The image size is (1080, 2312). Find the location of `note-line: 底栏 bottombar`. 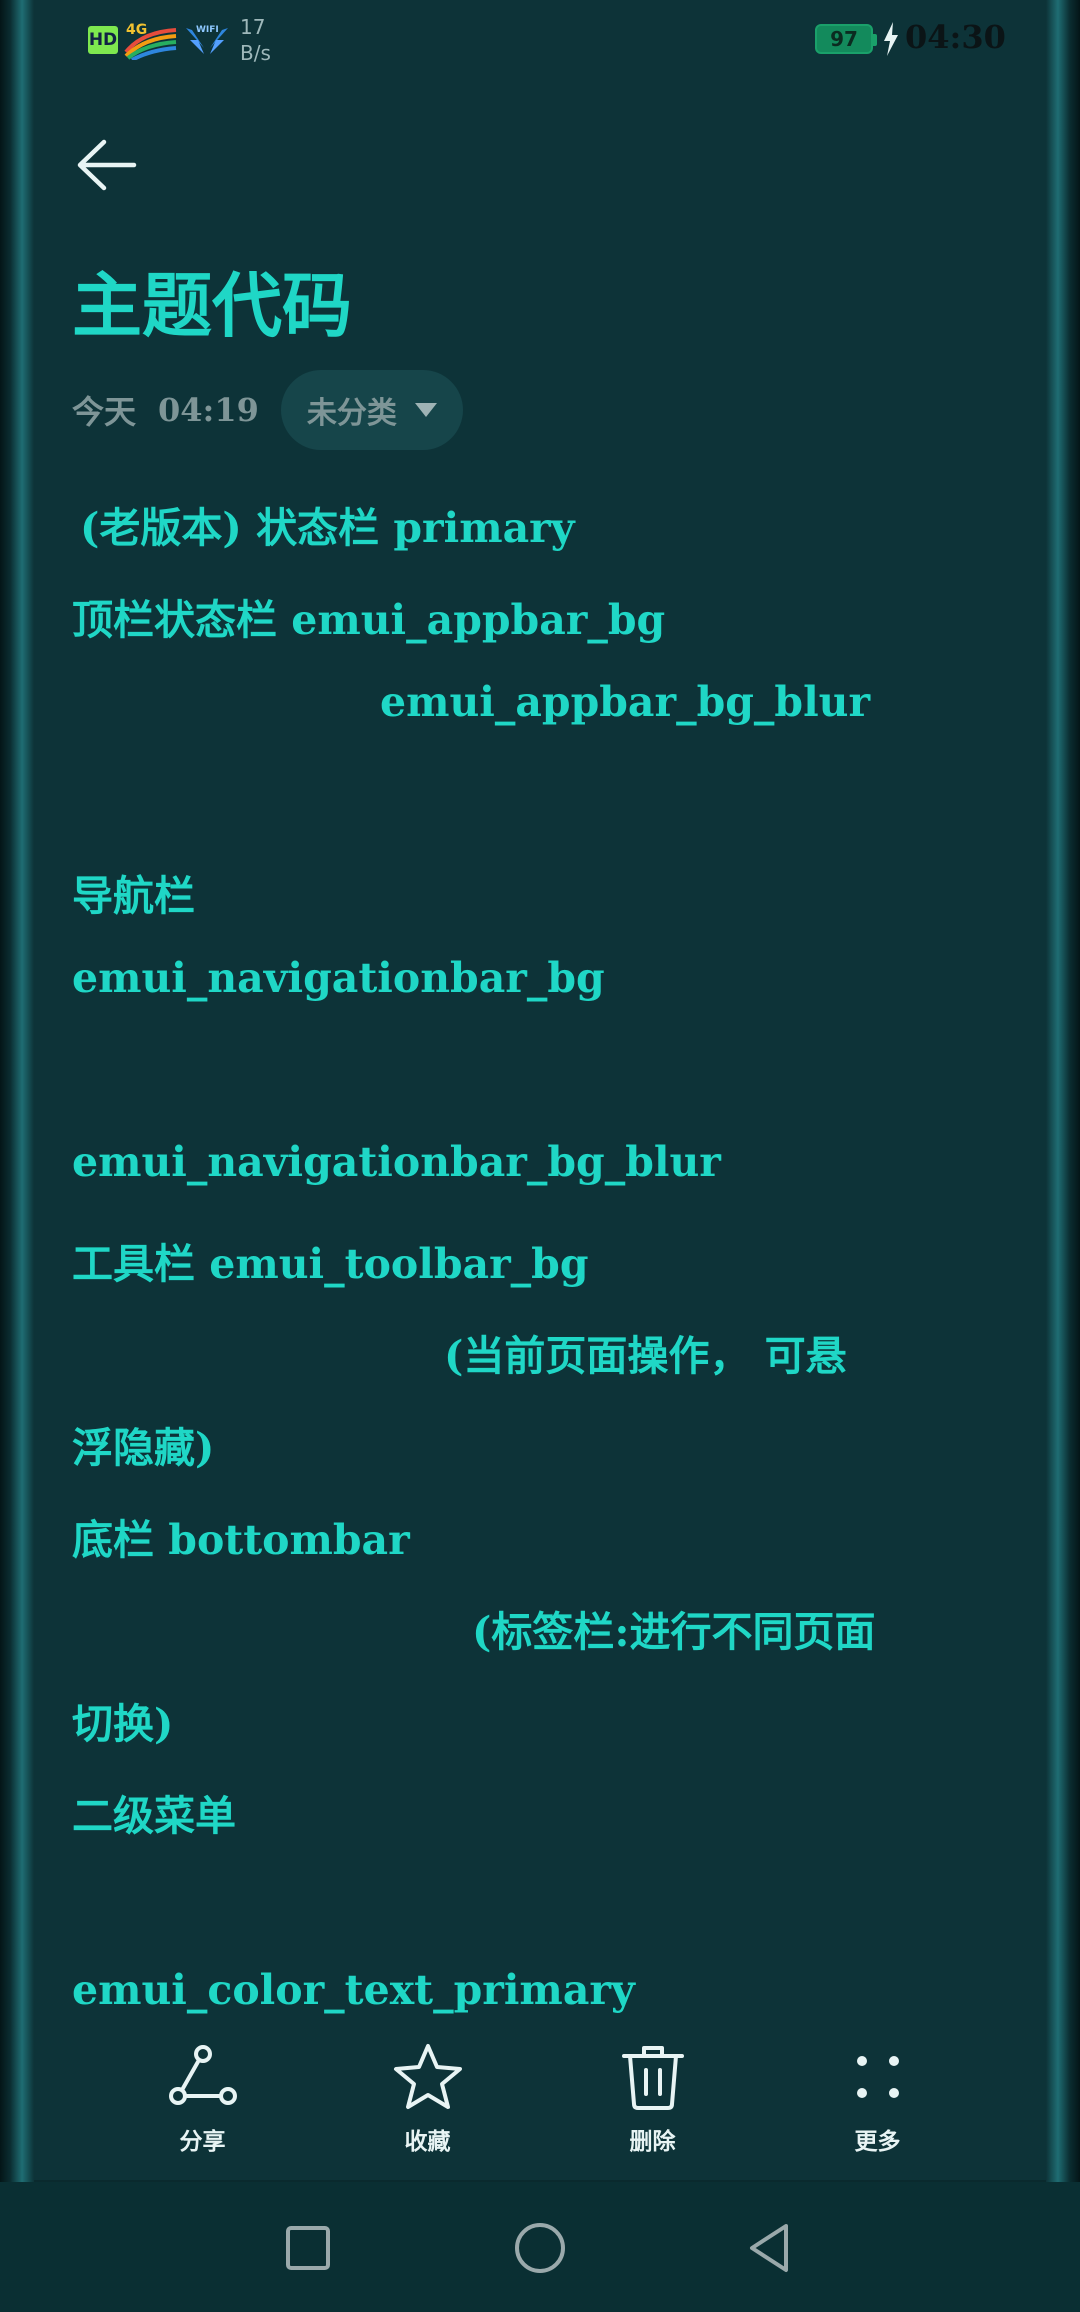

note-line: 底栏 bottombar is located at coordinates (241, 1540).